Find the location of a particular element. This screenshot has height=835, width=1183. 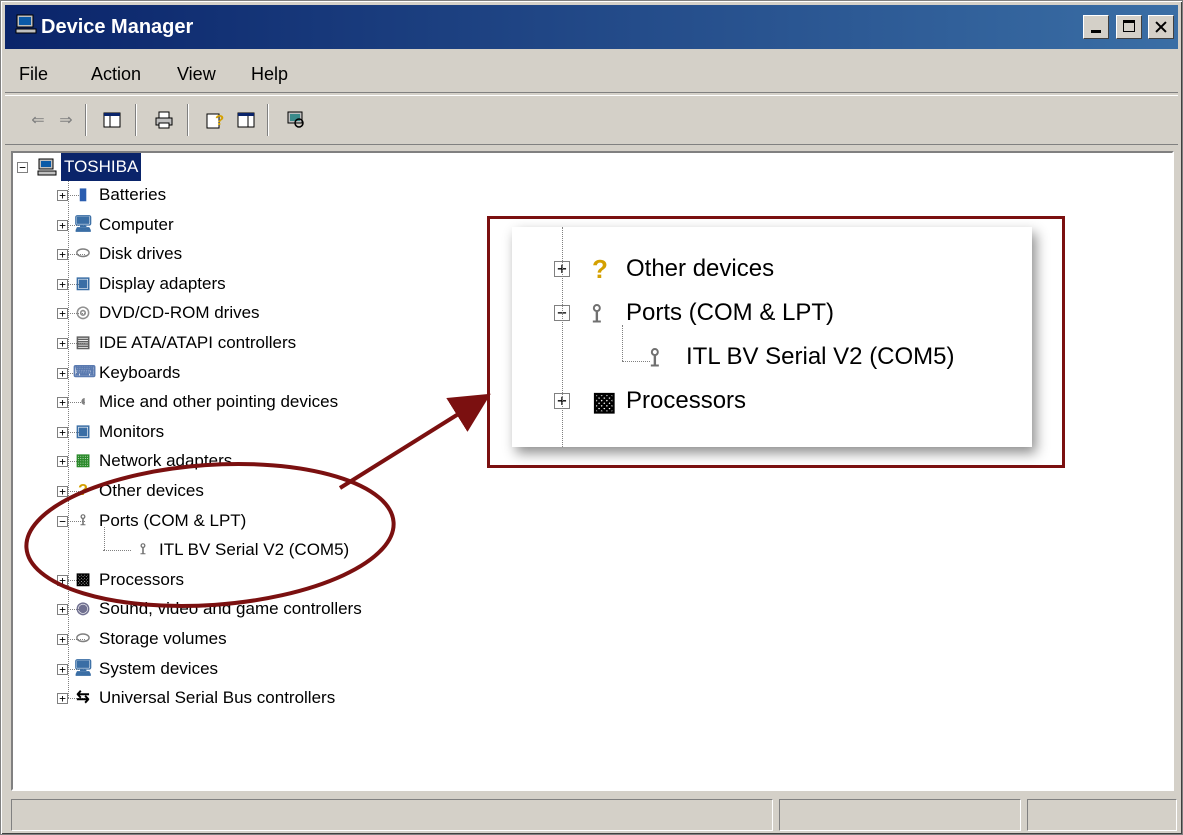

tree-item-label: Batteries is located at coordinates (132, 195).